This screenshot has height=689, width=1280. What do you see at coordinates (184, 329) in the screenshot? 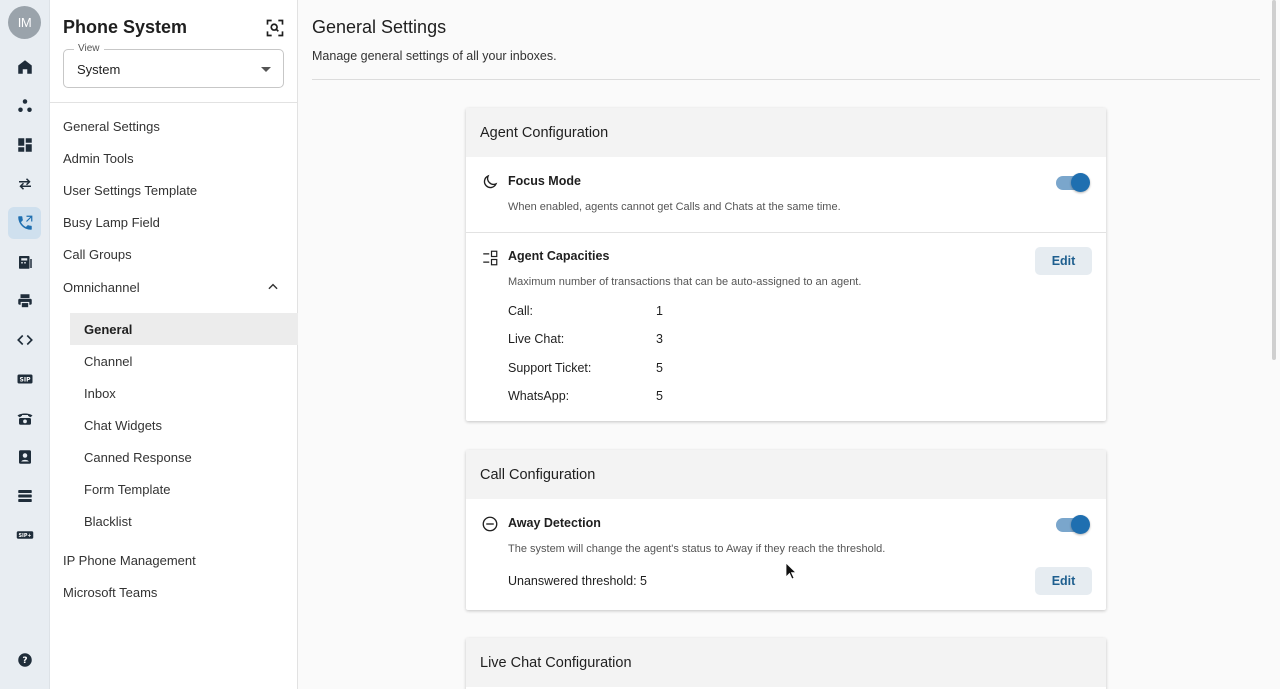
I see `sidebar-subitem-general: General` at bounding box center [184, 329].